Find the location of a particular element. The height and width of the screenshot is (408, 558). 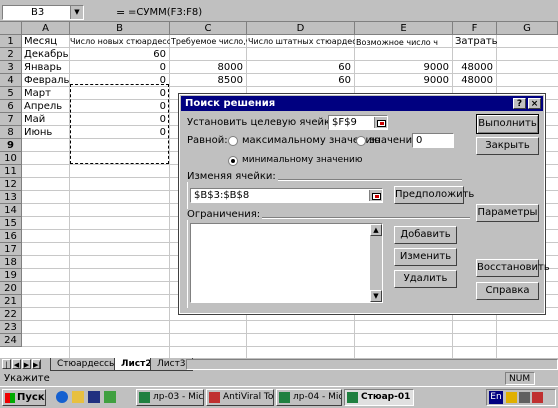

help-button: Справка is located at coordinates (507, 291).